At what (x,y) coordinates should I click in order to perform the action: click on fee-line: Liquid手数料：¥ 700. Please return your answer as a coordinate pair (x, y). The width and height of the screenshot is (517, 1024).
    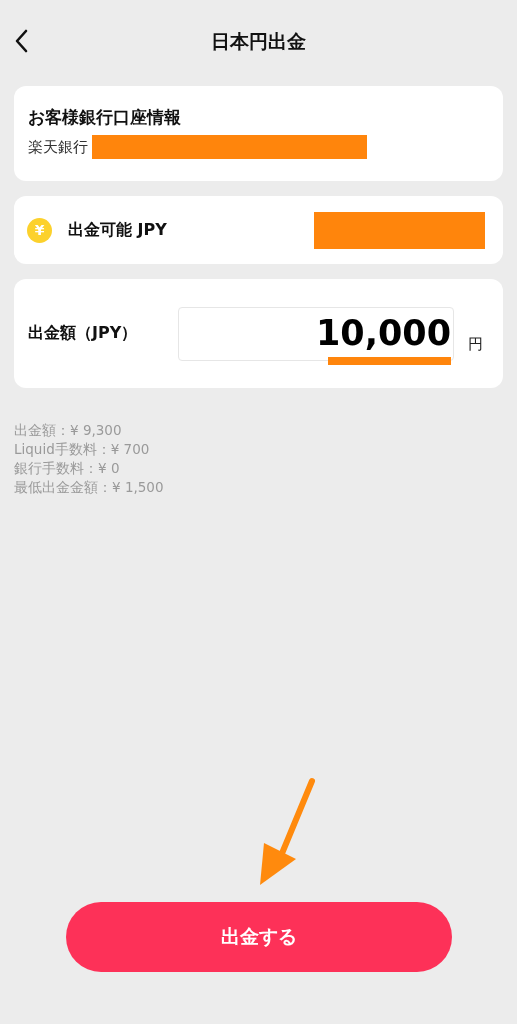
    Looking at the image, I should click on (82, 449).